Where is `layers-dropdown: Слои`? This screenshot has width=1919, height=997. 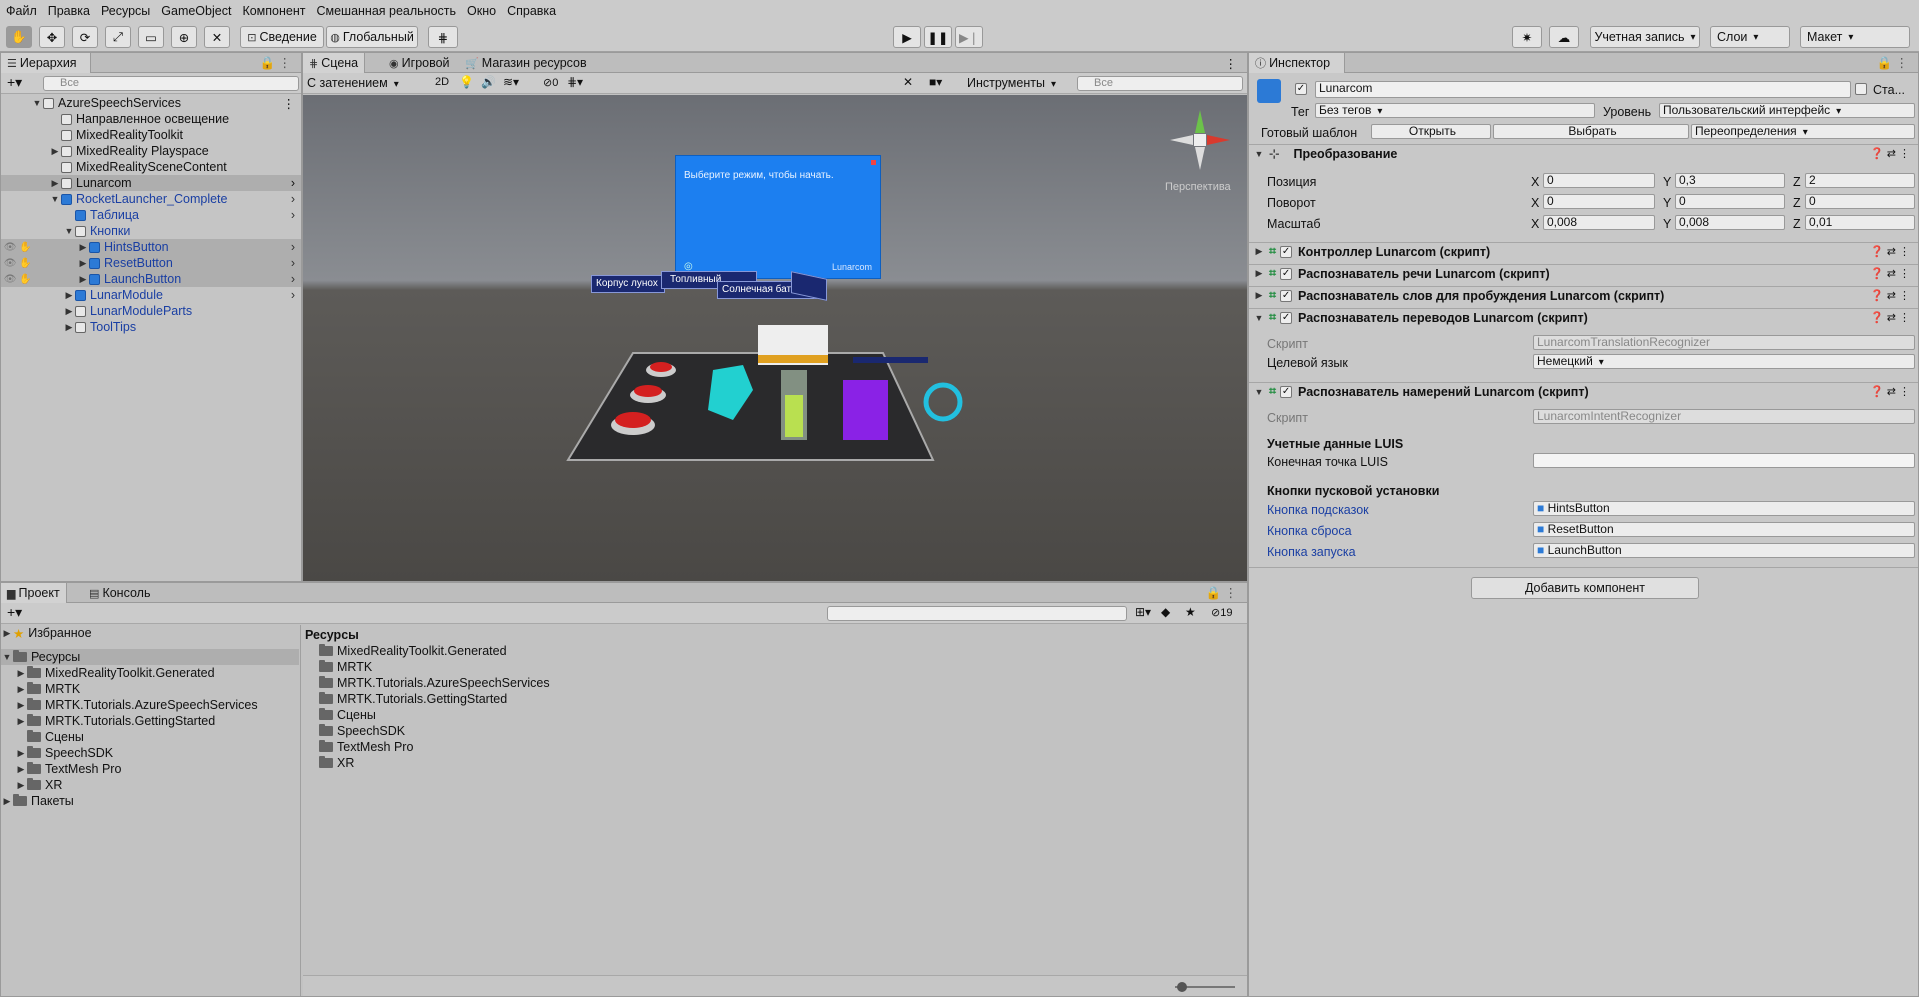
layers-dropdown: Слои is located at coordinates (1750, 37).